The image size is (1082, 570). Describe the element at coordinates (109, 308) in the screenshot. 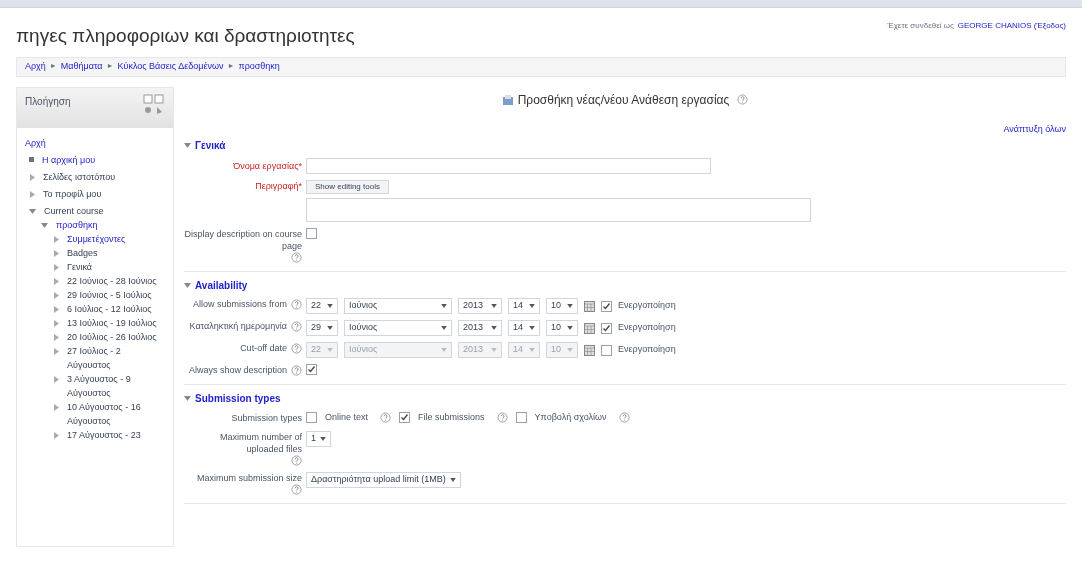

I see `nav-link: 6 Ιούλιος - 12 Ιούλιος` at that location.